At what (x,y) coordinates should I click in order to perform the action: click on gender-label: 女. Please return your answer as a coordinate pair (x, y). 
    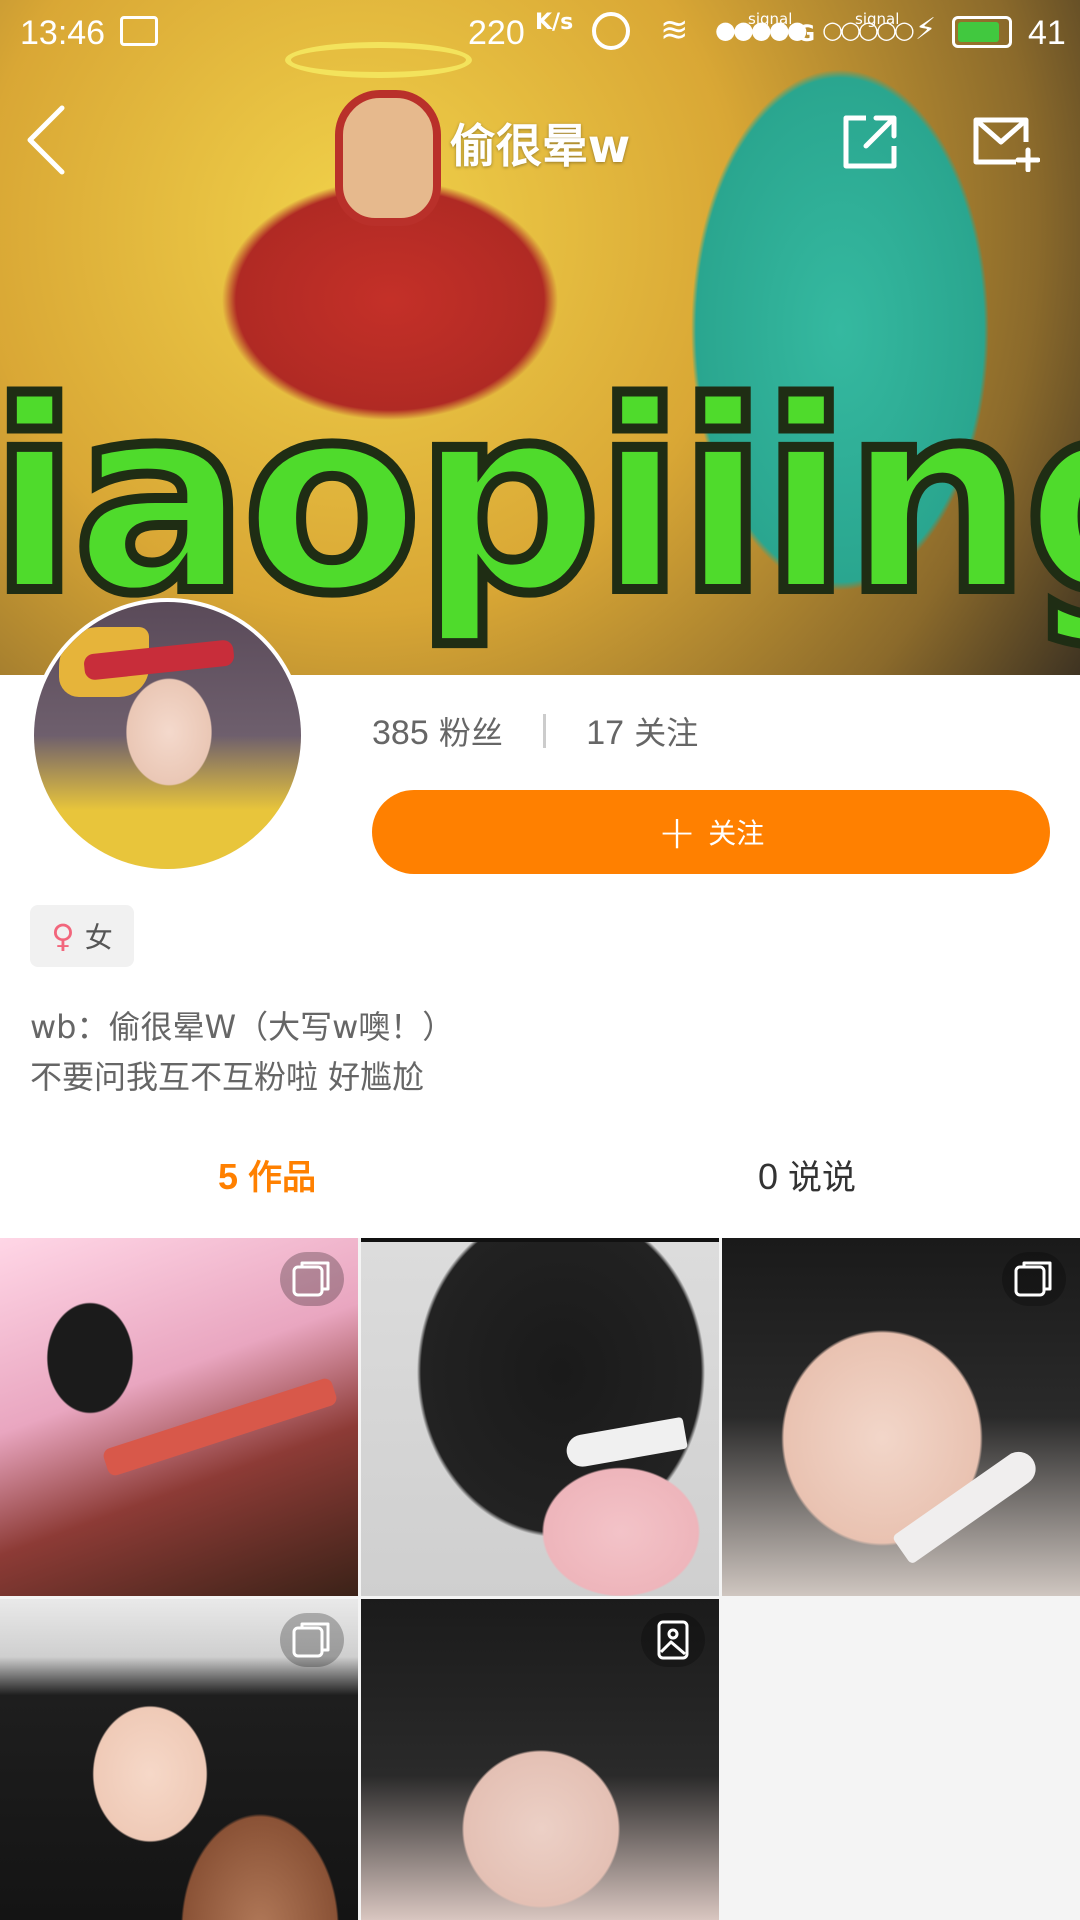
    Looking at the image, I should click on (98, 937).